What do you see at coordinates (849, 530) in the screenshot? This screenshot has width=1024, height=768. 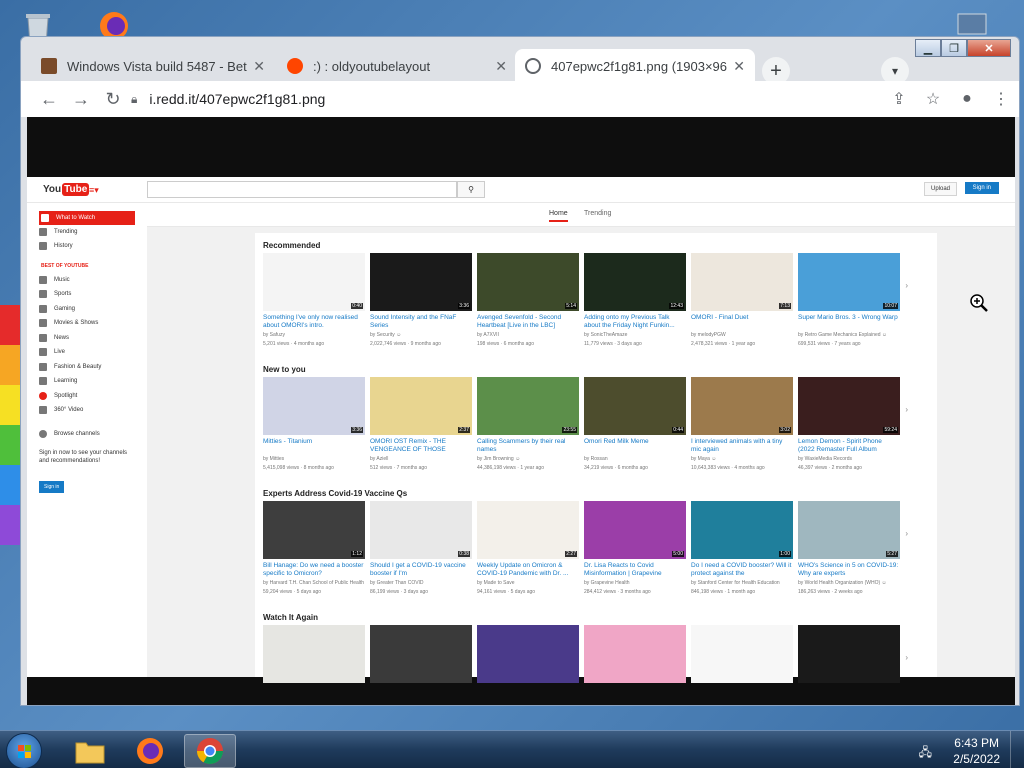 I see `video-thumbnail: 5:27` at bounding box center [849, 530].